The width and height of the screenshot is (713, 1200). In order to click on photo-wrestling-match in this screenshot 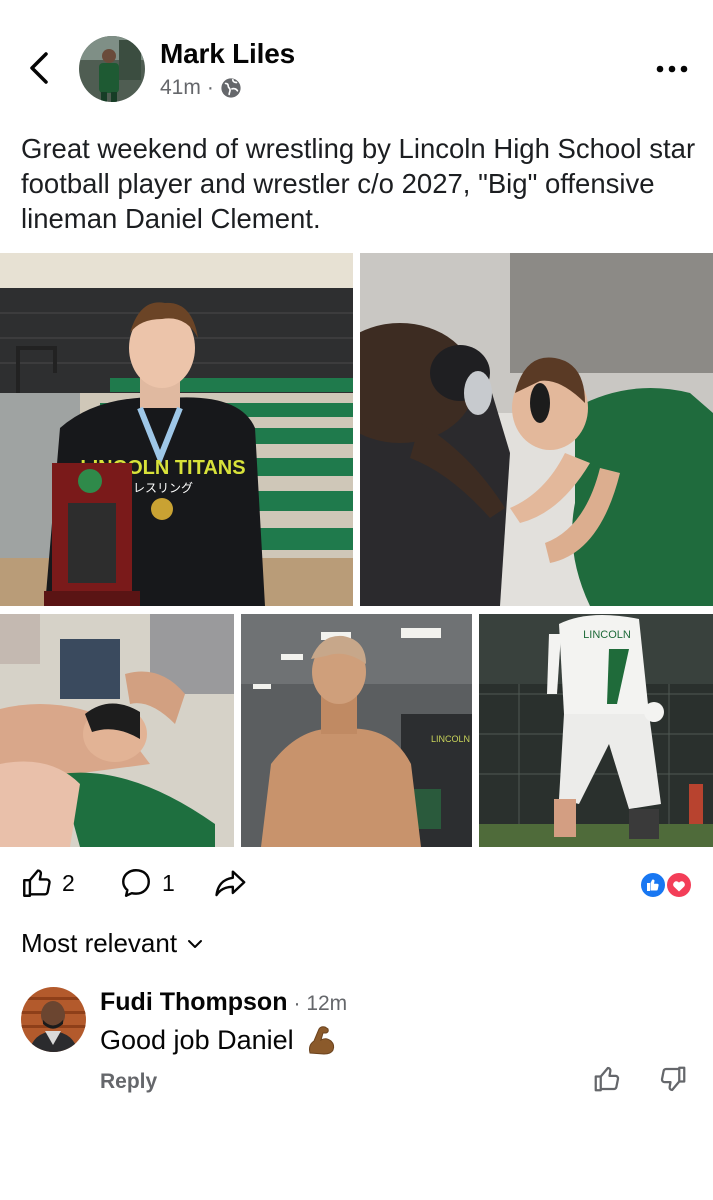, I will do `click(536, 429)`.